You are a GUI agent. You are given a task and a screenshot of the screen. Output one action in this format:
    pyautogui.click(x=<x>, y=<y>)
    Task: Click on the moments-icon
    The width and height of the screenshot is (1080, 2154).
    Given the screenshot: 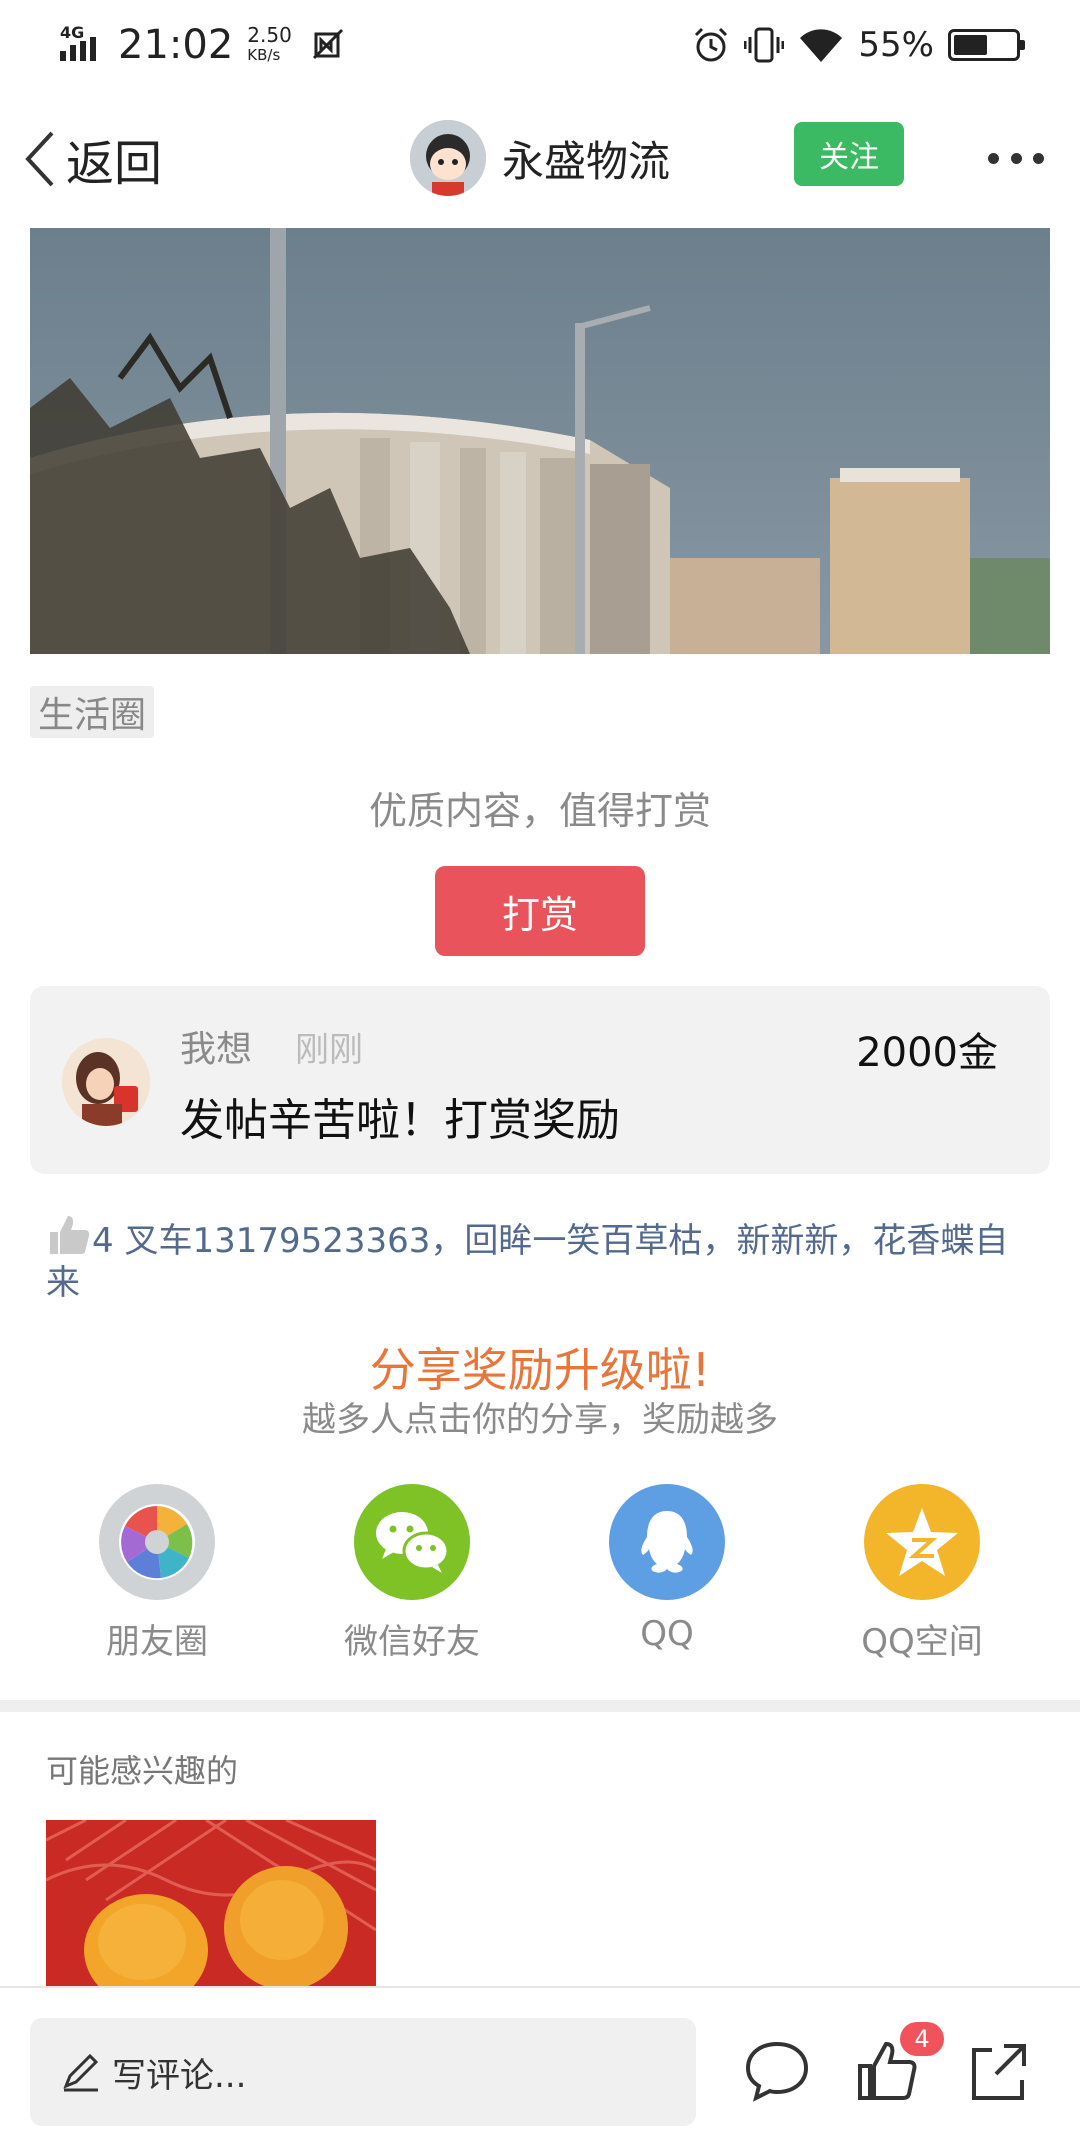 What is the action you would take?
    pyautogui.click(x=157, y=1542)
    